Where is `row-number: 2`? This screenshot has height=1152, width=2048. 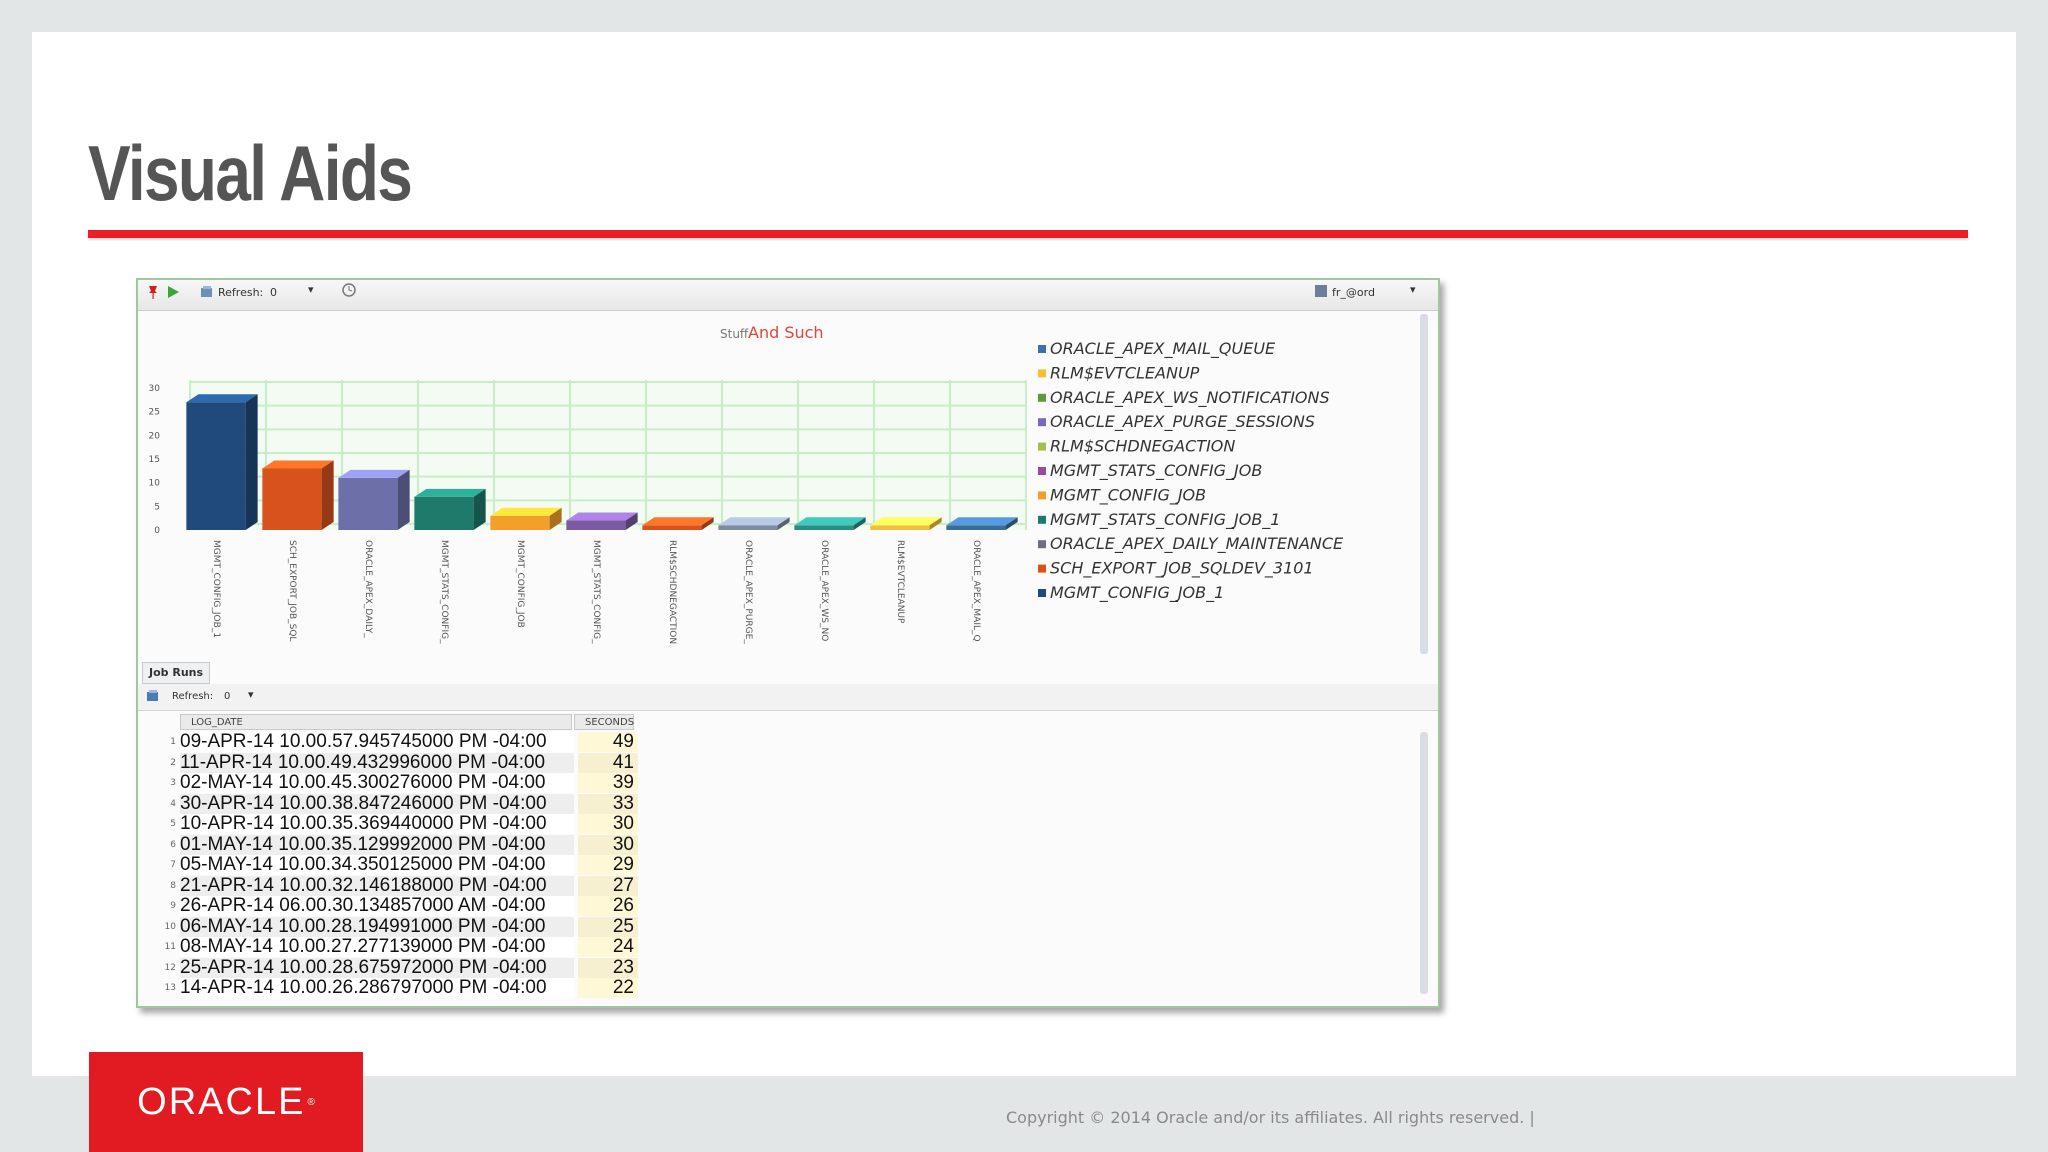 row-number: 2 is located at coordinates (173, 762).